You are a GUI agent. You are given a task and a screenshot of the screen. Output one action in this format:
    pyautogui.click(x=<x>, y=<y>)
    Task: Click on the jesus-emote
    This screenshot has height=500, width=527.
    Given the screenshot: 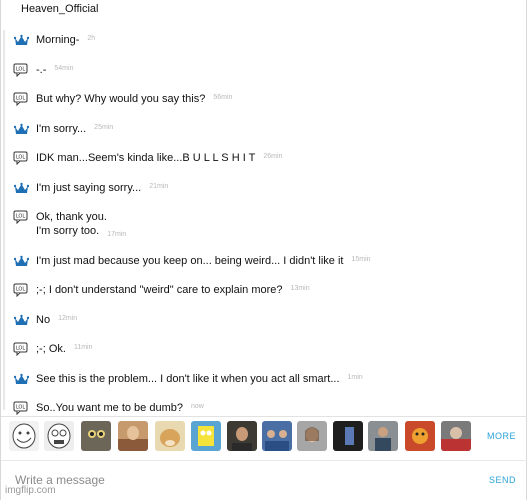 What is the action you would take?
    pyautogui.click(x=133, y=436)
    